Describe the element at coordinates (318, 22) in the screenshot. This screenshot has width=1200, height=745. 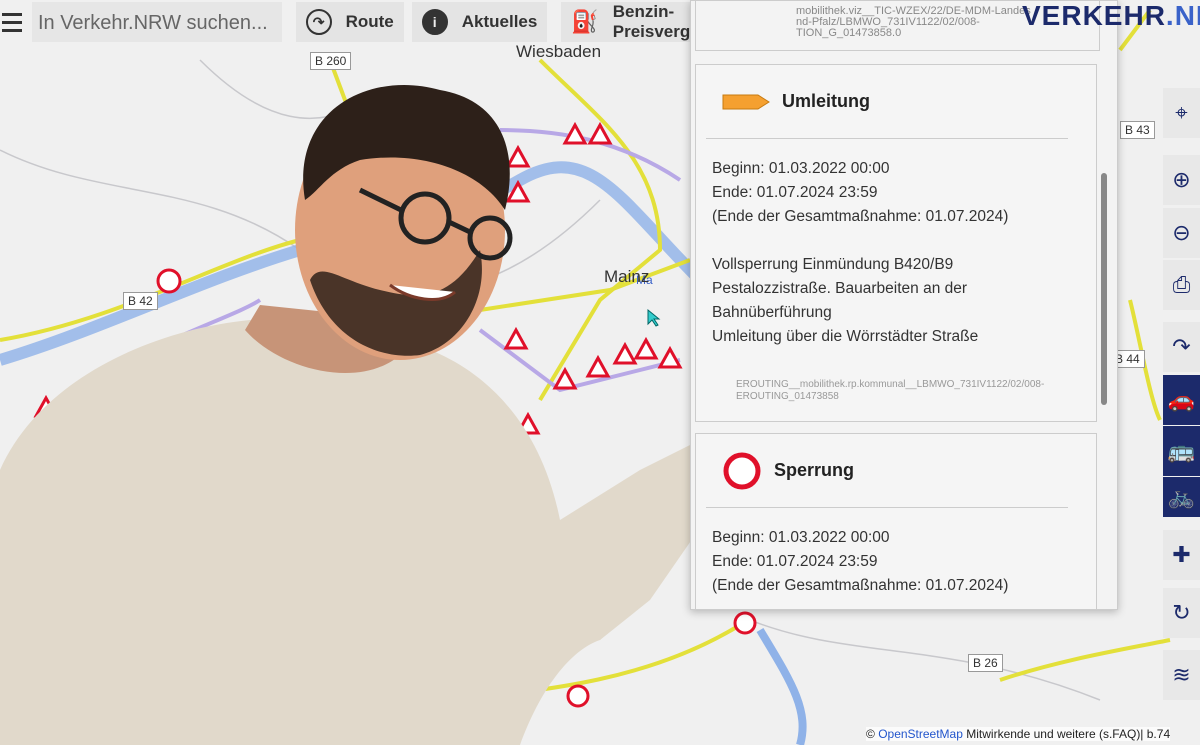
I see `route-arrow-icon: ↷` at that location.